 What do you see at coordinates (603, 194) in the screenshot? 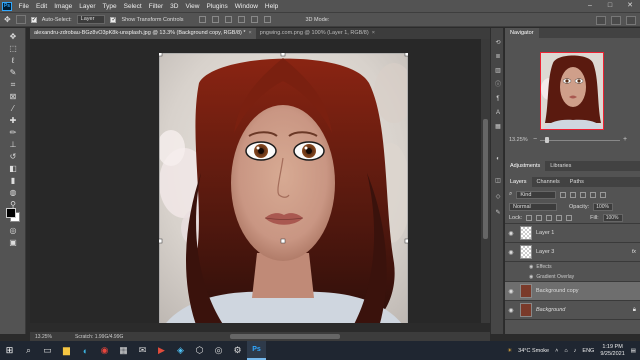
I see `filter-smart-object-icon` at bounding box center [603, 194].